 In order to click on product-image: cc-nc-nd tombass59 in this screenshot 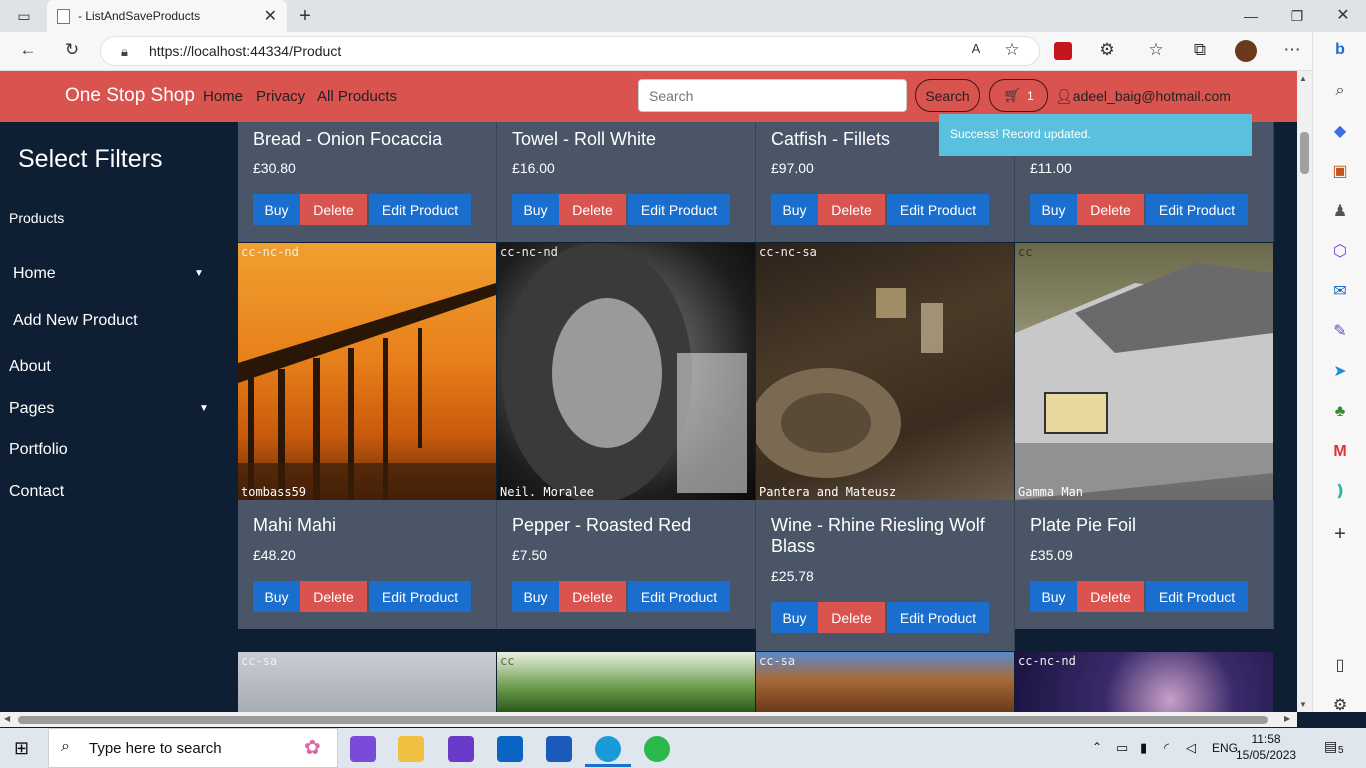, I will do `click(367, 371)`.